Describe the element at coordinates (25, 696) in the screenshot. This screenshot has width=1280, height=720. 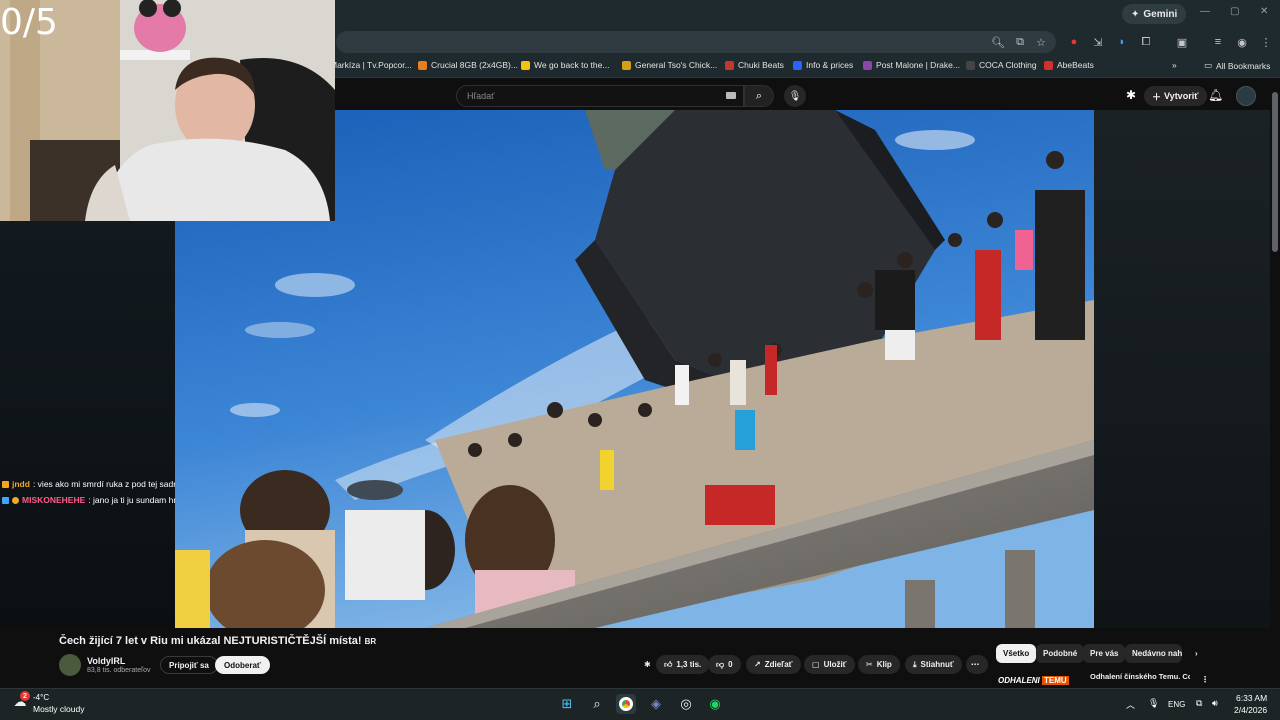
I see `notification-badge: 2` at that location.